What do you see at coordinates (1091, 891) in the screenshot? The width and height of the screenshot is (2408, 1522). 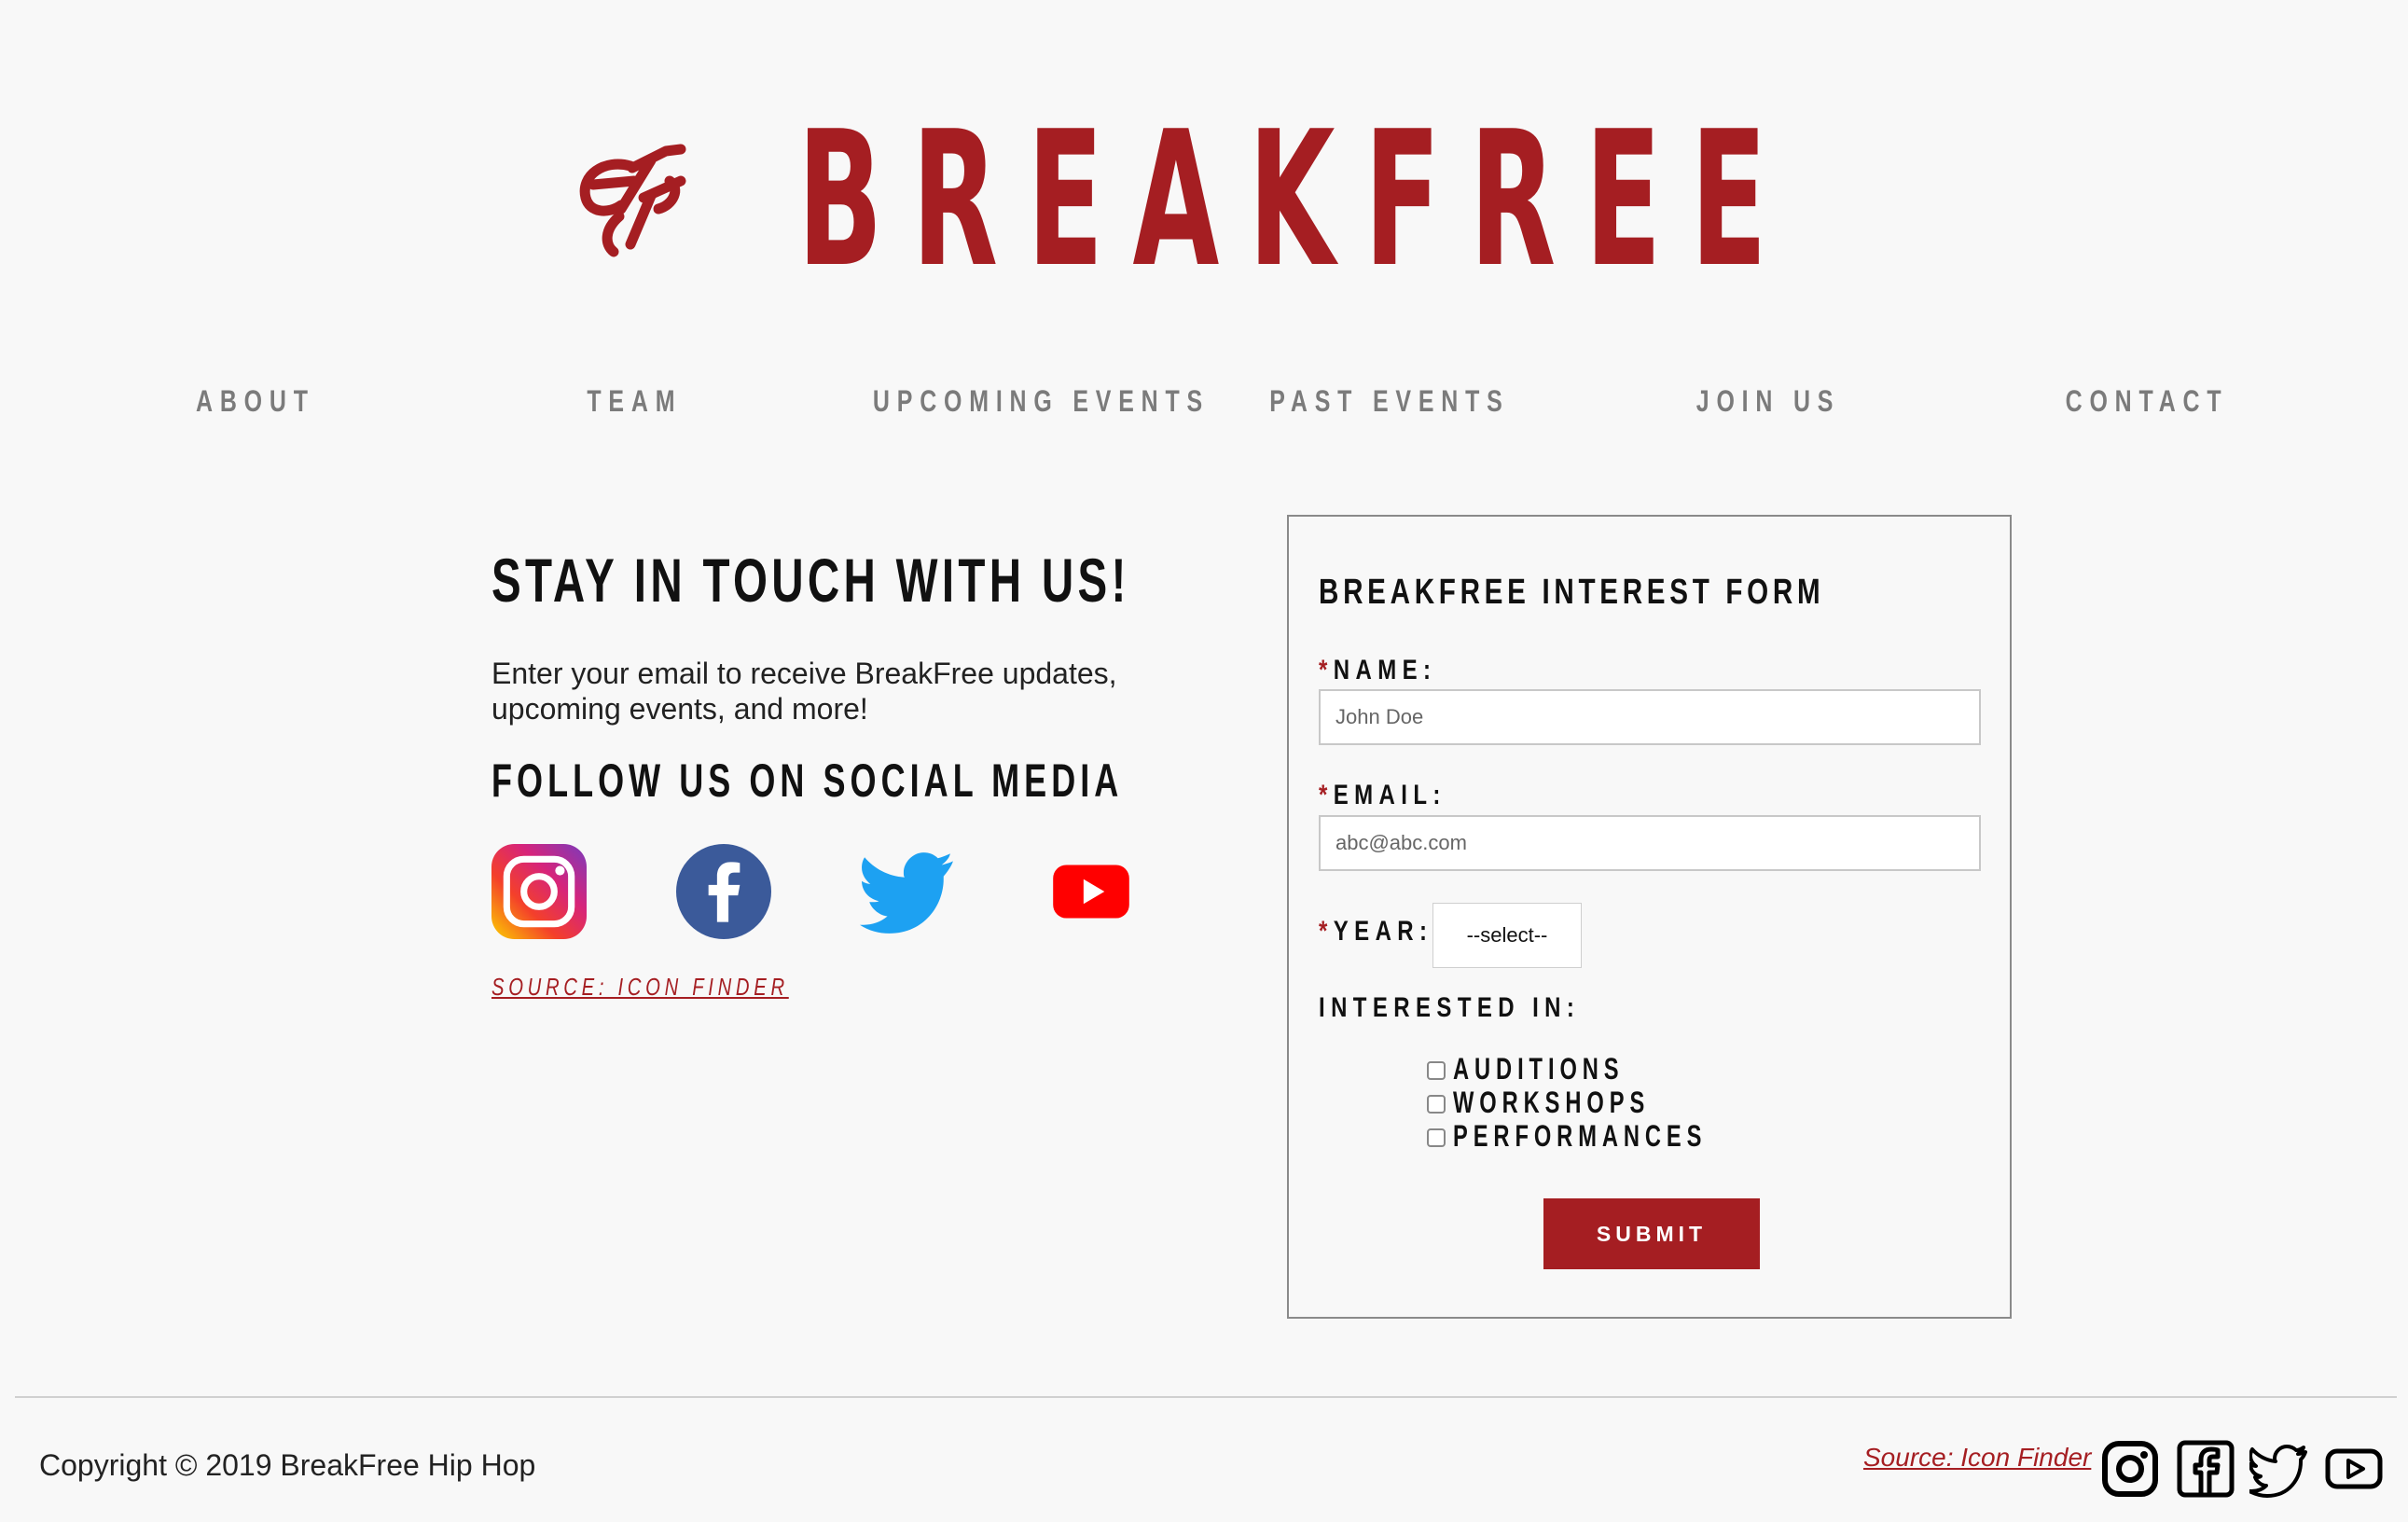 I see `youtube-icon` at bounding box center [1091, 891].